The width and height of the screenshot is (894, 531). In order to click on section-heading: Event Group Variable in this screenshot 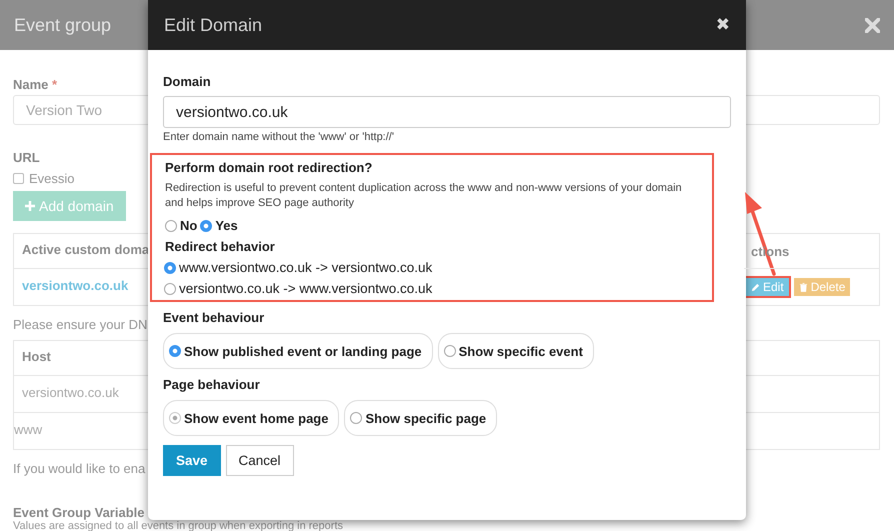, I will do `click(79, 512)`.